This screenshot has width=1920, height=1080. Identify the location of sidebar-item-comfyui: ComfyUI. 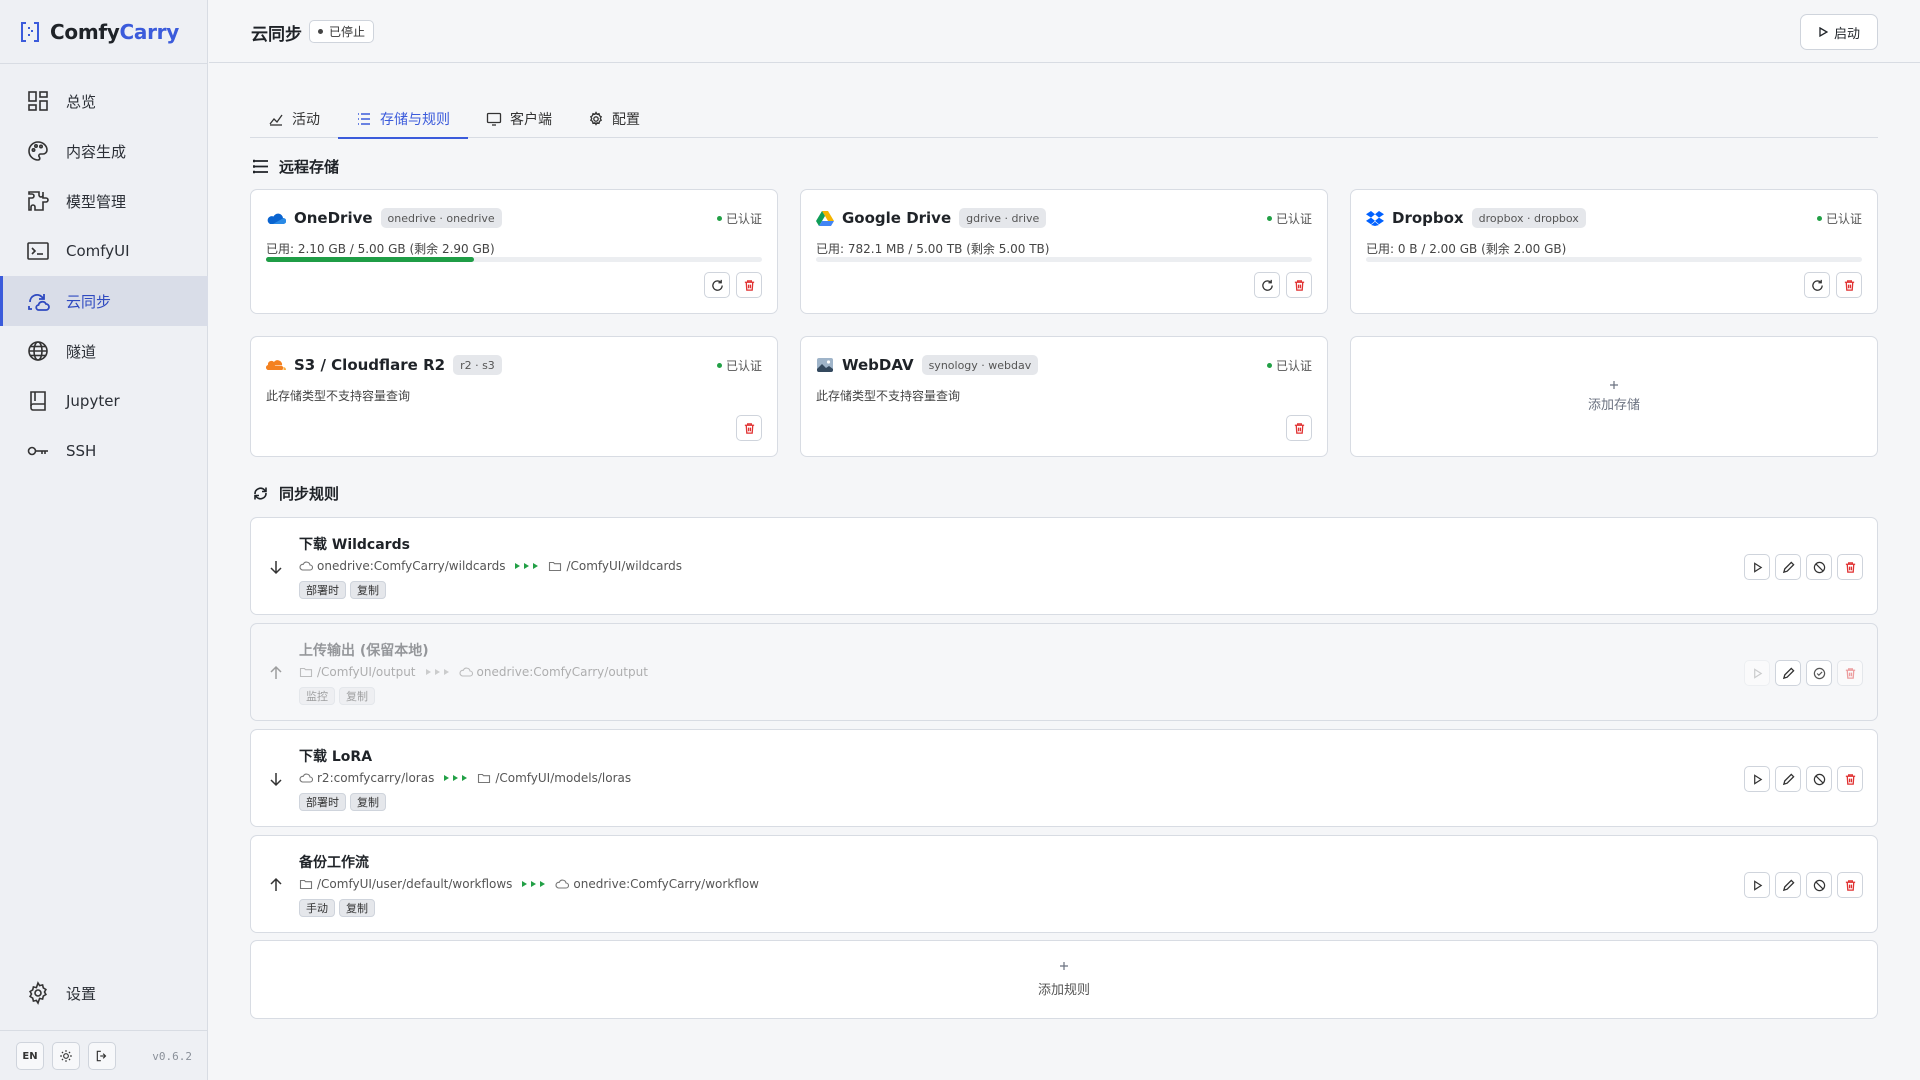
(104, 251).